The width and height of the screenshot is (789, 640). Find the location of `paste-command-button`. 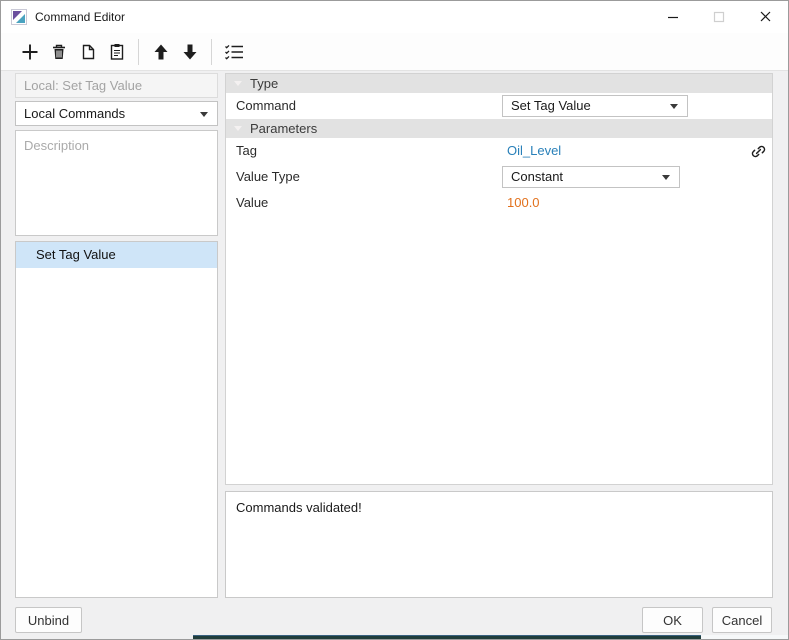

paste-command-button is located at coordinates (116, 52).